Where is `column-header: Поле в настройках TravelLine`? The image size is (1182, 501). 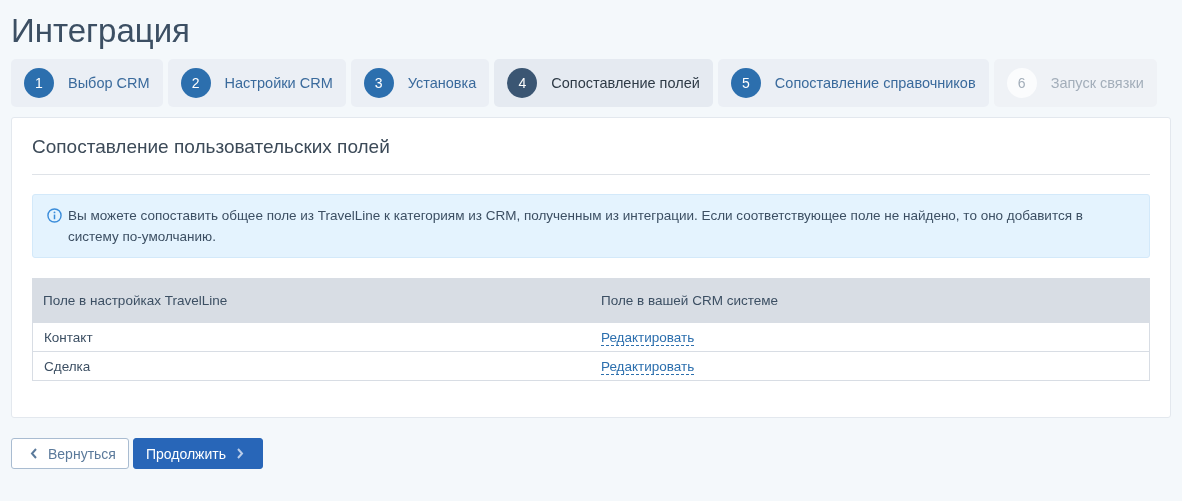
column-header: Поле в настройках TravelLine is located at coordinates (311, 300).